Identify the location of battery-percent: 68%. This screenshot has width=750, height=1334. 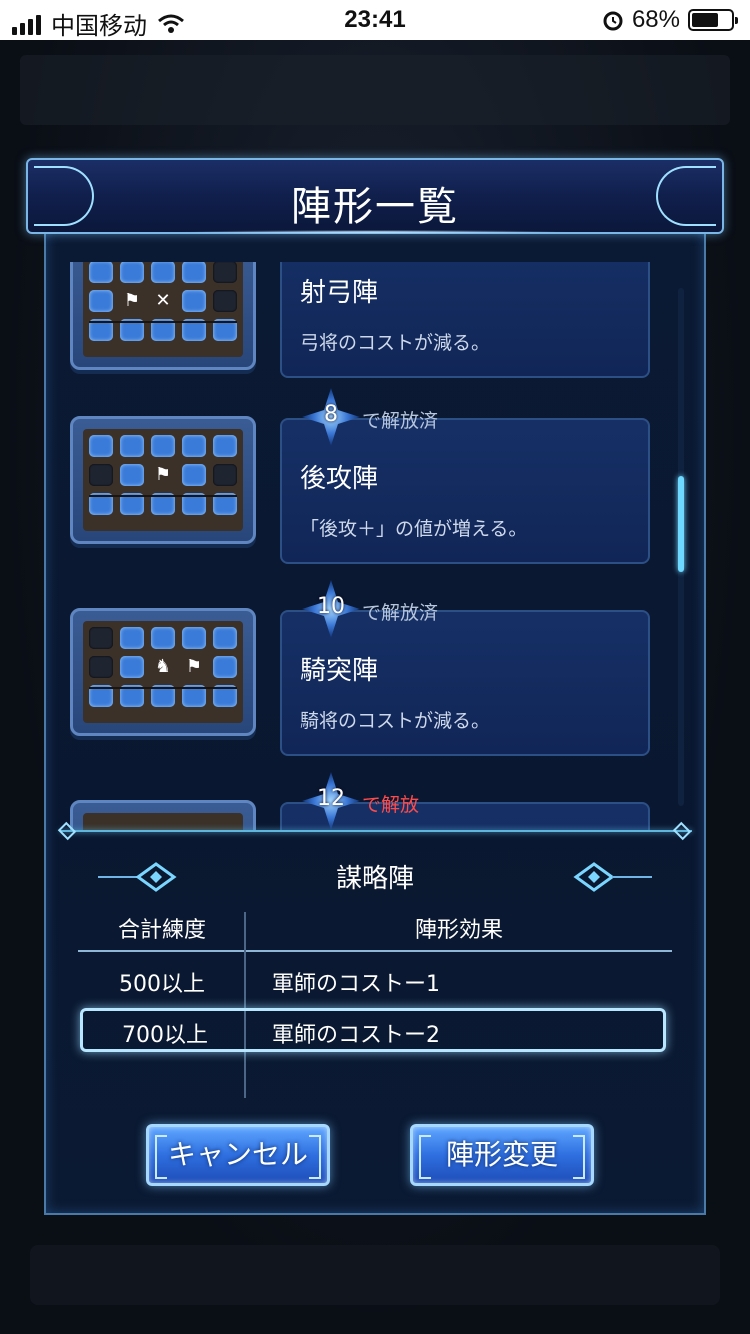
(655, 19).